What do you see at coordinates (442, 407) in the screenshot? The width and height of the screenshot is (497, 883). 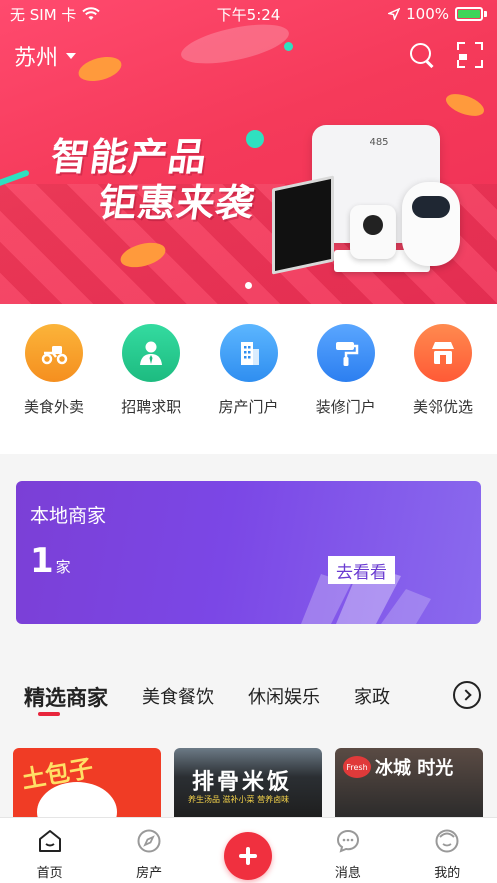 I see `category-label: 美邻优选` at bounding box center [442, 407].